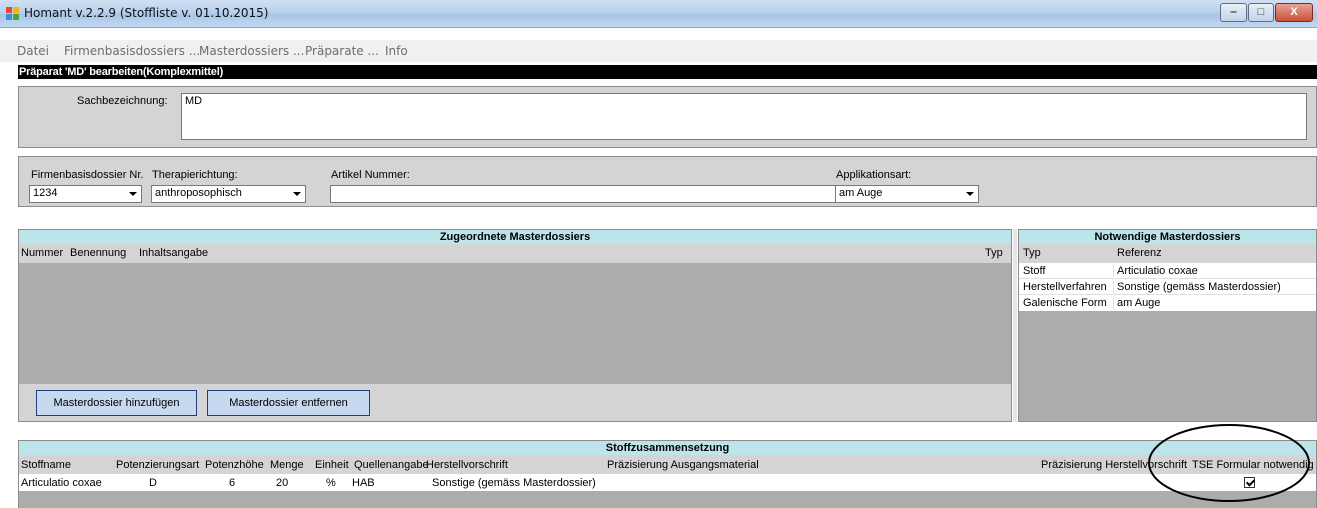 The image size is (1317, 508). I want to click on cell-typ: Galenische Form, so click(1065, 303).